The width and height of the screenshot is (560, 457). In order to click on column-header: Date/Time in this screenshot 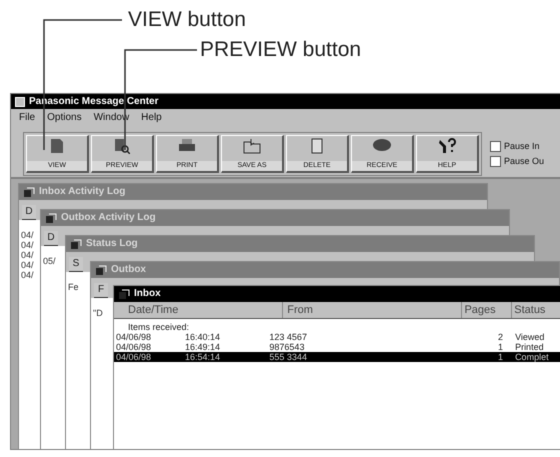, I will do `click(199, 310)`.